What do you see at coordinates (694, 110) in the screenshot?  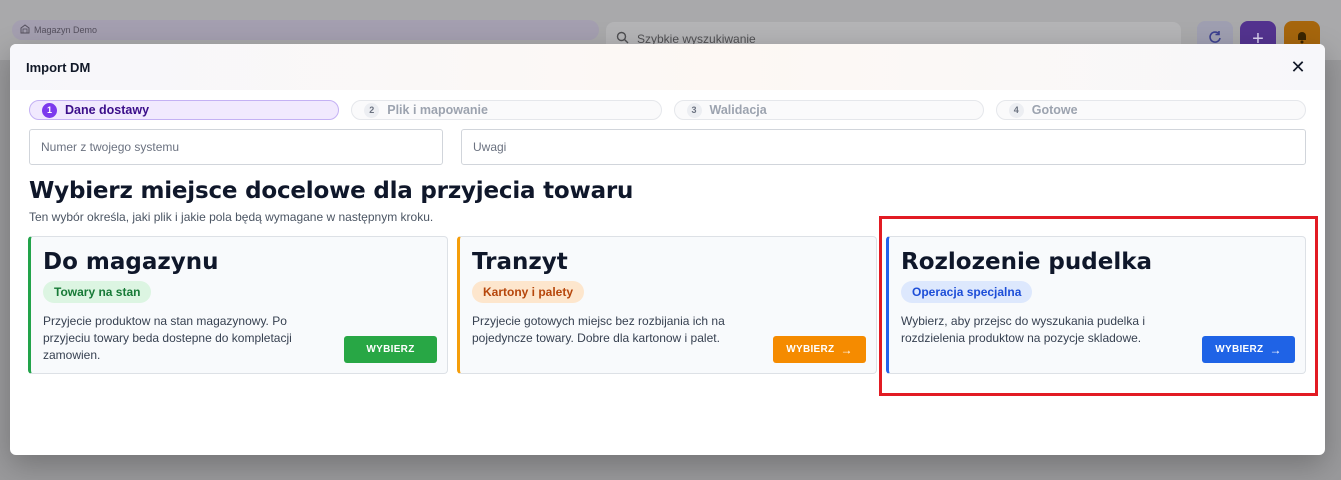 I see `step-number: 3` at bounding box center [694, 110].